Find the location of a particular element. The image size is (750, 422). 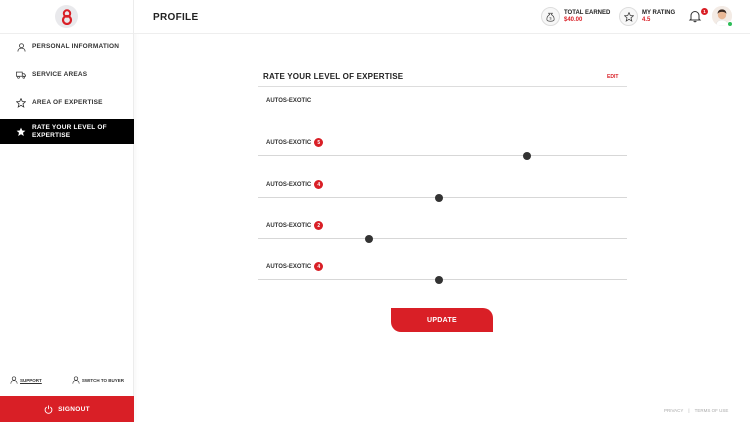

rating-row: AUTOS-EXOTIC 5 is located at coordinates (442, 150).